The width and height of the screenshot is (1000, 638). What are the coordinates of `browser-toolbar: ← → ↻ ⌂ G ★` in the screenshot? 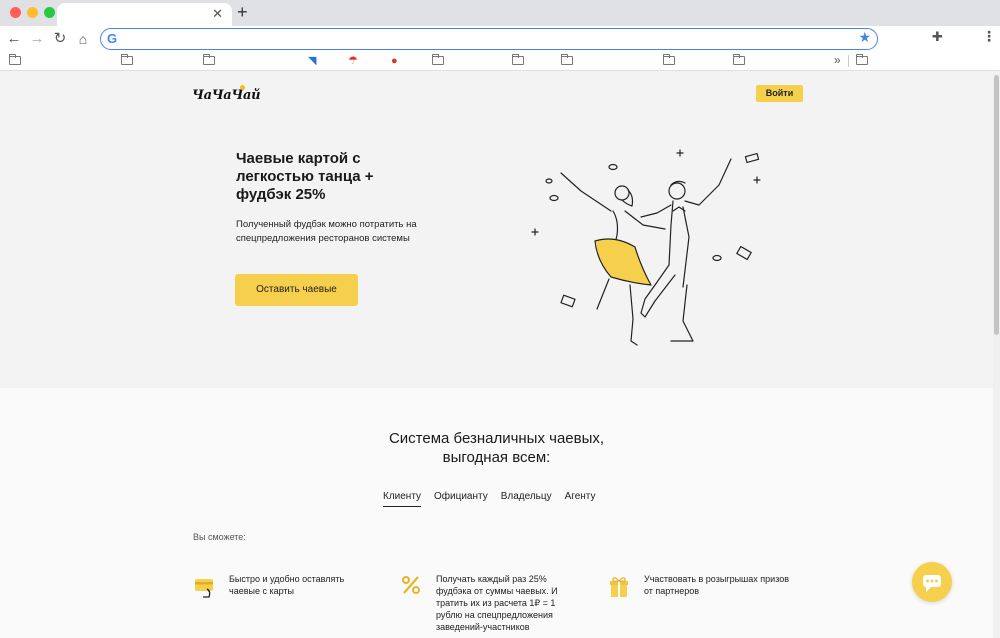 It's located at (500, 39).